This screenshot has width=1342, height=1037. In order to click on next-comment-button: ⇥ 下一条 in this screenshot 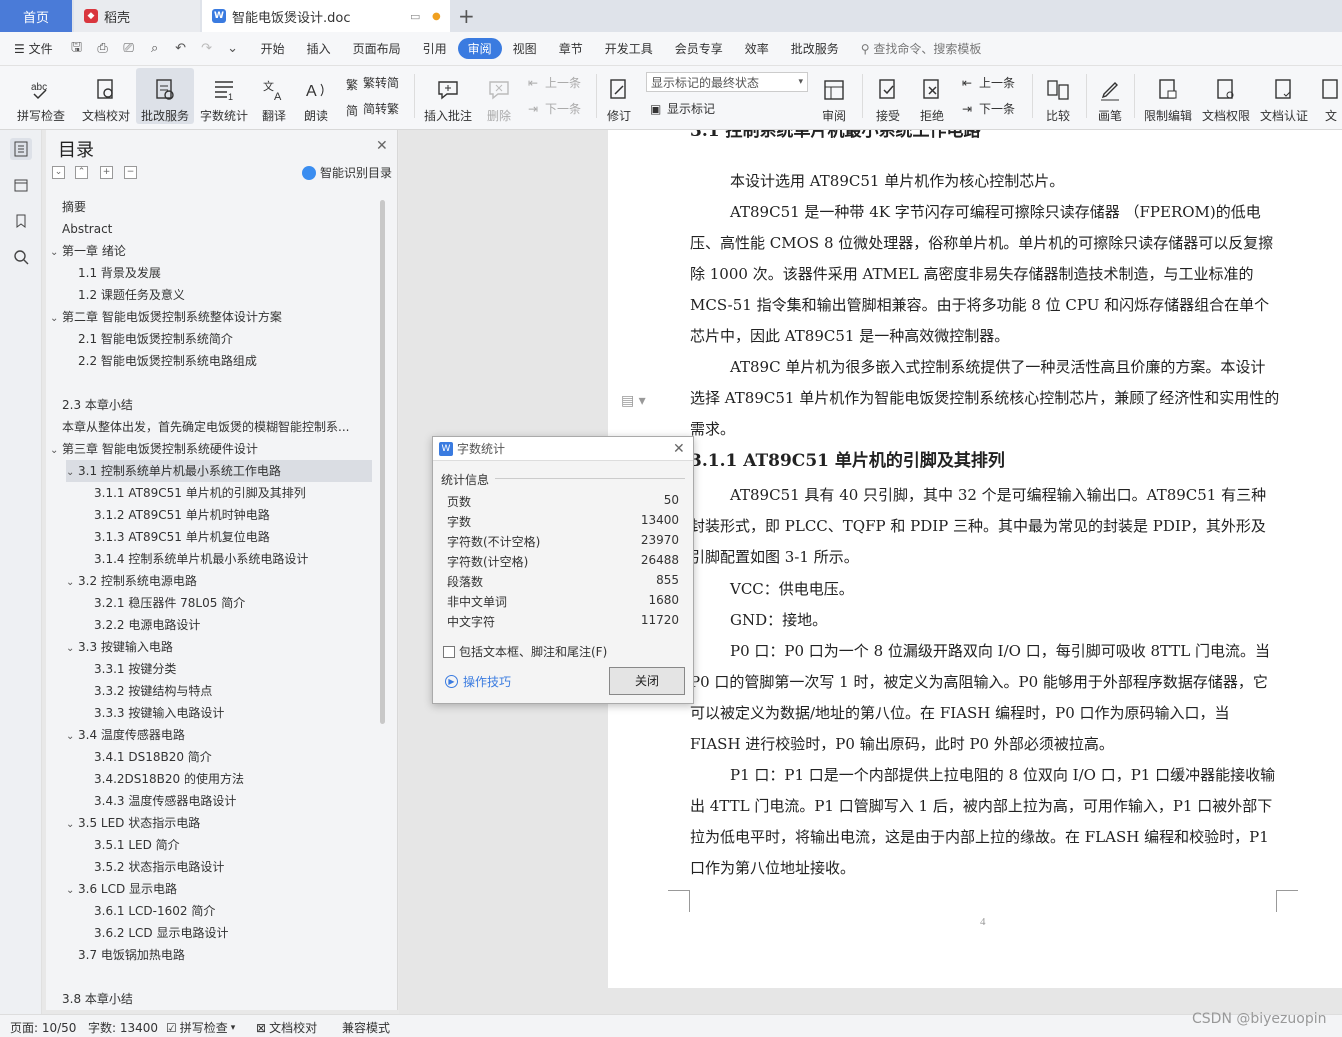, I will do `click(554, 108)`.